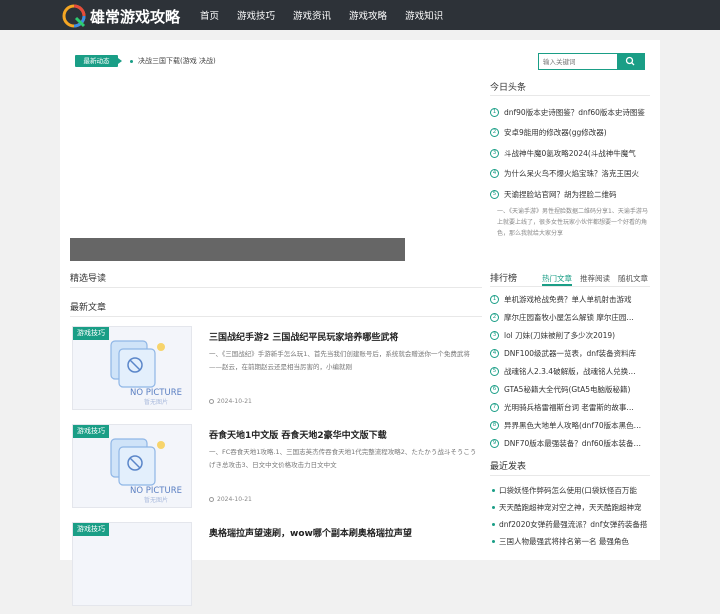 The image size is (720, 614). I want to click on headline-item: 1 dnf90版本史诗图鉴？dnf60版本史诗图鉴, so click(571, 112).